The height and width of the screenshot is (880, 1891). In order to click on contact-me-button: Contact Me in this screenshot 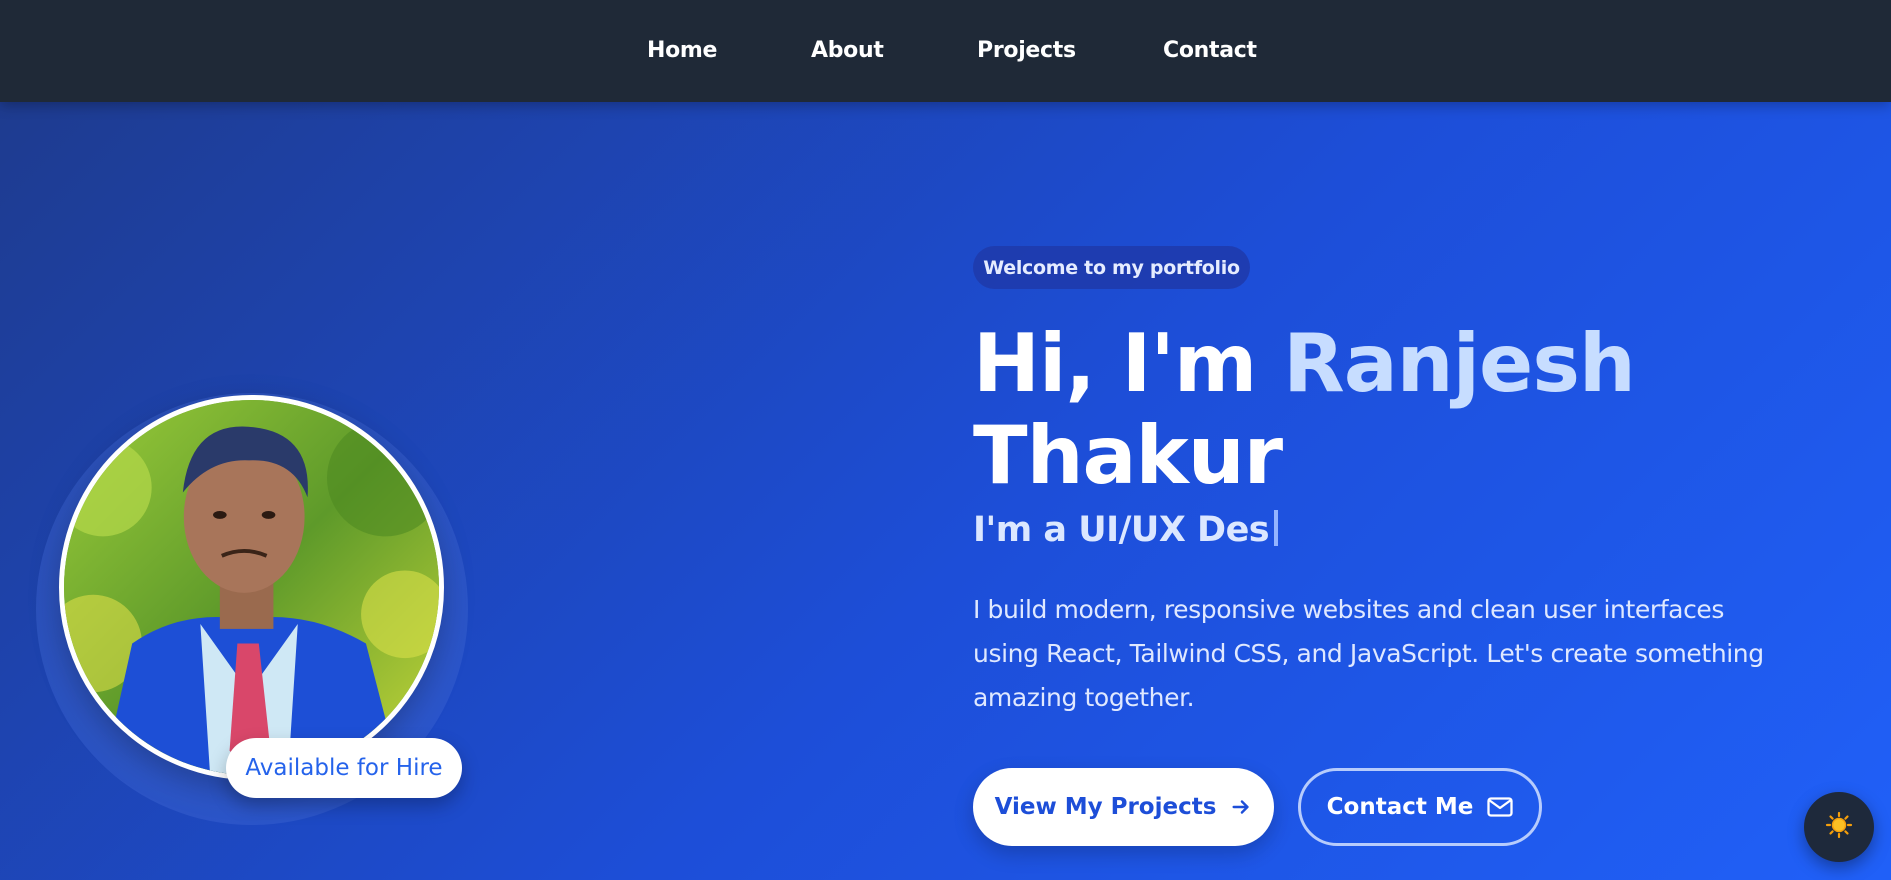, I will do `click(1420, 807)`.